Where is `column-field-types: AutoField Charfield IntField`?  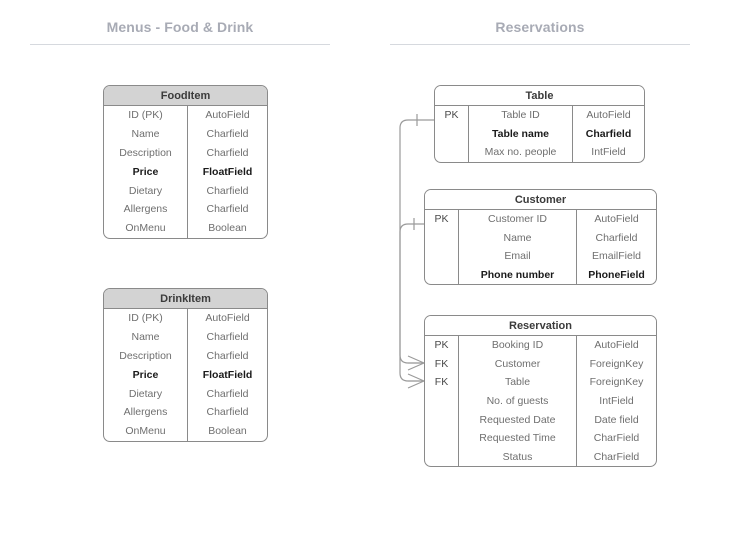 column-field-types: AutoField Charfield IntField is located at coordinates (608, 134).